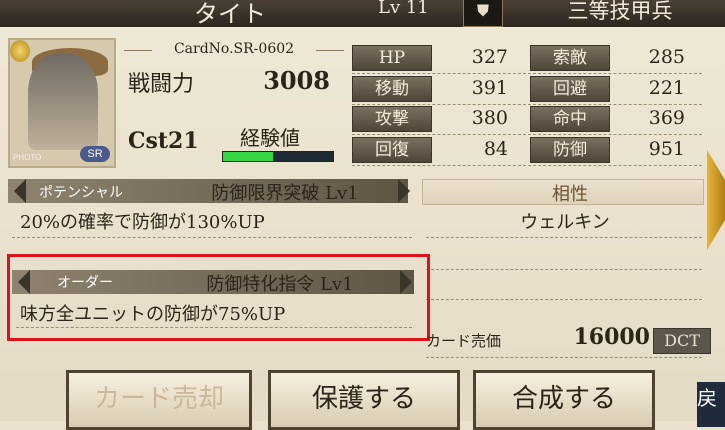 The width and height of the screenshot is (725, 430). What do you see at coordinates (489, 57) in the screenshot?
I see `stat-value-hp: 327` at bounding box center [489, 57].